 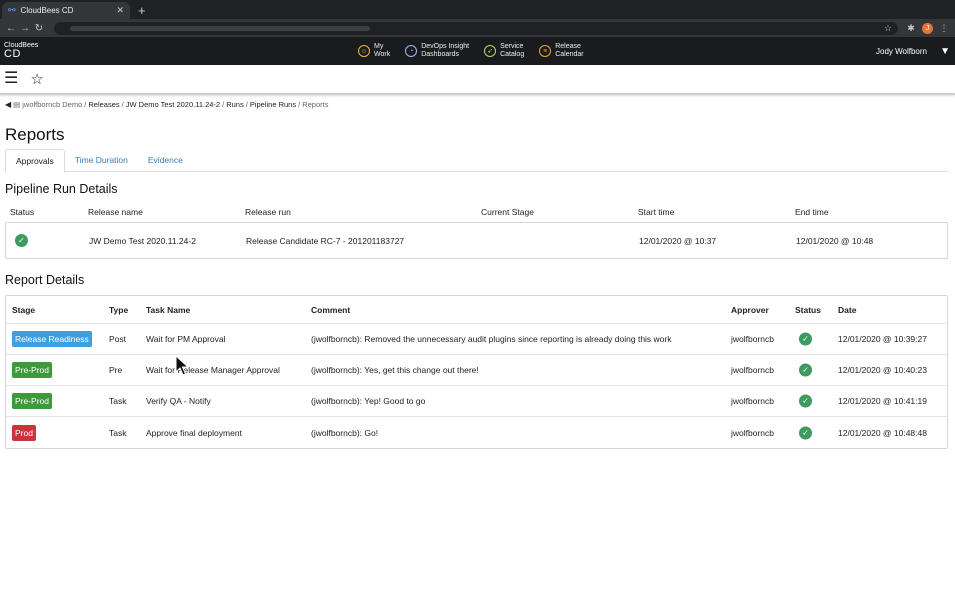 I want to click on browser-profile-avatar: J, so click(x=927, y=28).